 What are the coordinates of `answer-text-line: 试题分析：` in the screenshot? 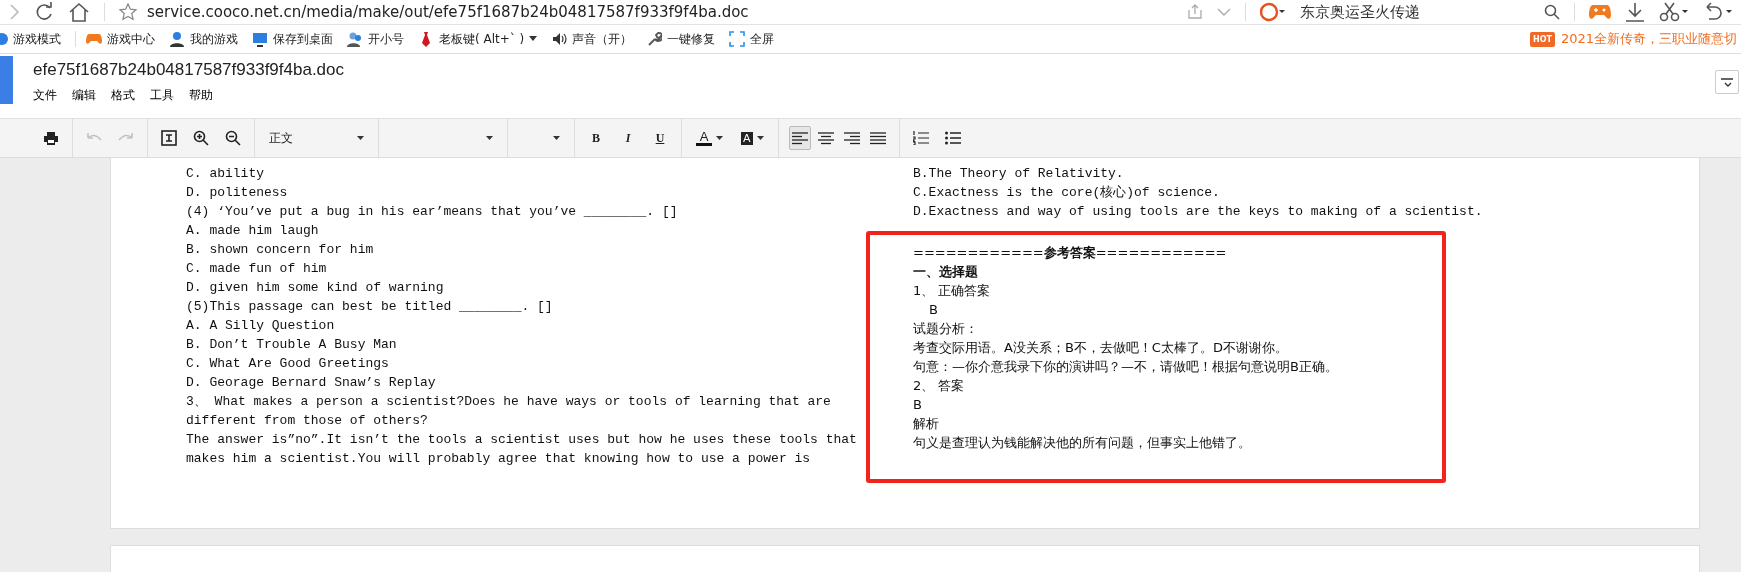 It's located at (946, 329).